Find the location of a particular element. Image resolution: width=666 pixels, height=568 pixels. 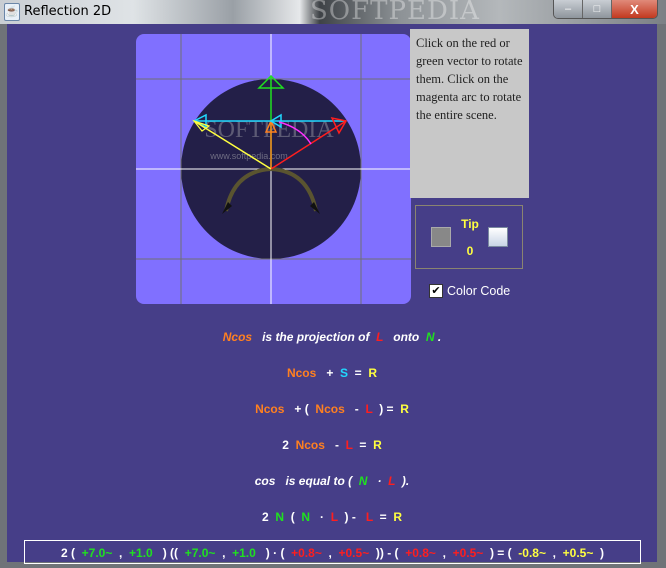

eq-text: ) (( is located at coordinates (168, 553).